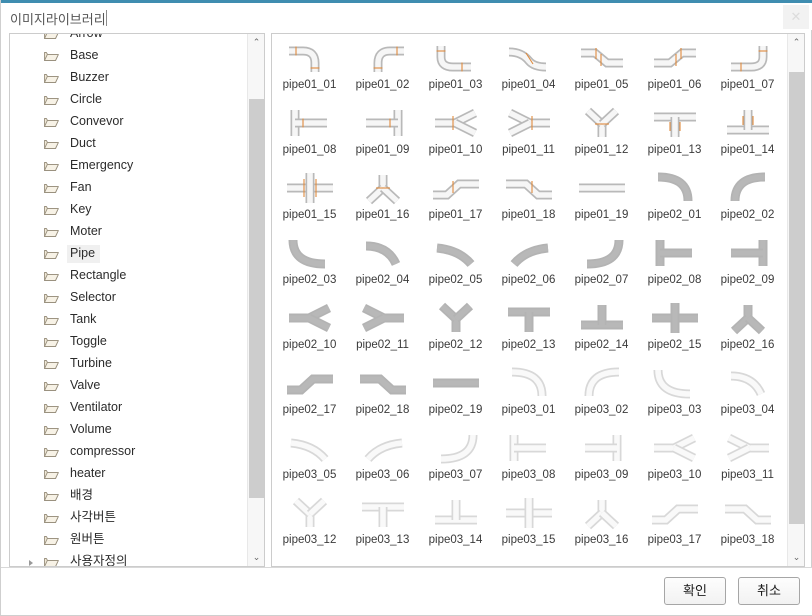 This screenshot has width=812, height=616. I want to click on image-item-pipe01_01: pipe01_01, so click(309, 68).